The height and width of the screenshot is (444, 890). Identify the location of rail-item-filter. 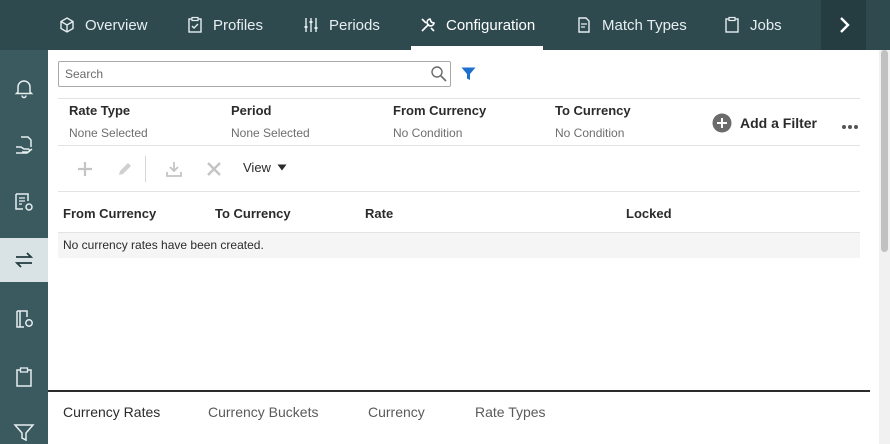
(24, 427).